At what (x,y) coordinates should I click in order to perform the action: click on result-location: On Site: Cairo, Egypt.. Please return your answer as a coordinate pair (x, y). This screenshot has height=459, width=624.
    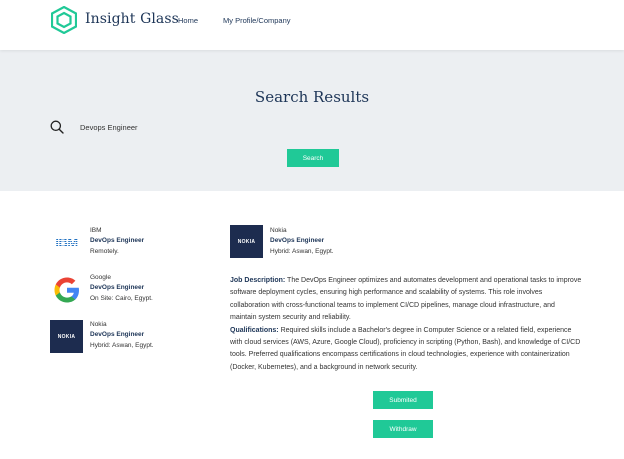
    Looking at the image, I should click on (121, 298).